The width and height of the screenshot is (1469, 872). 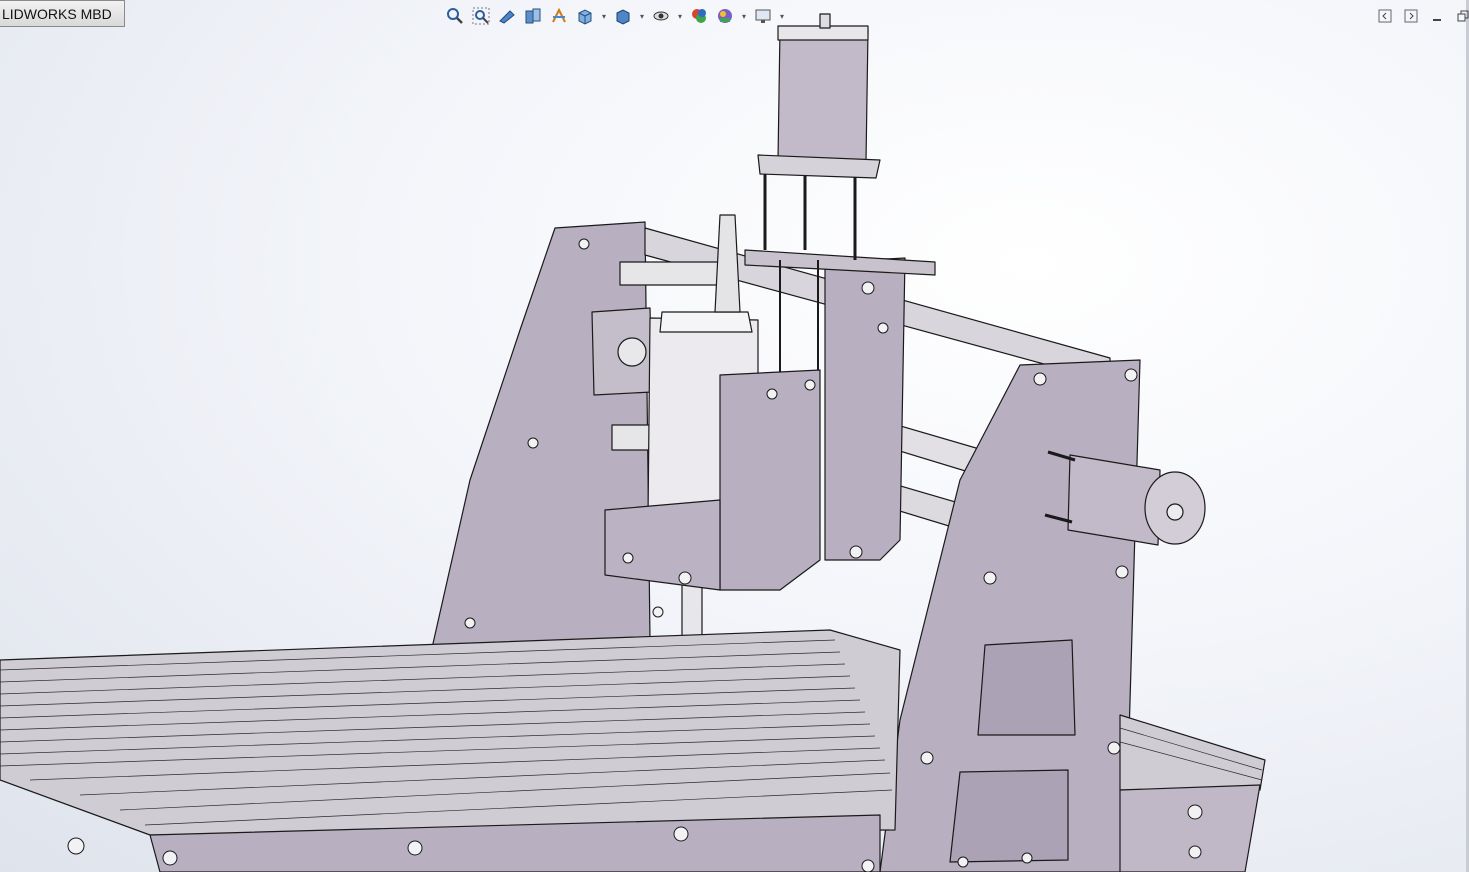 I want to click on apply-scene-icon, so click(x=725, y=16).